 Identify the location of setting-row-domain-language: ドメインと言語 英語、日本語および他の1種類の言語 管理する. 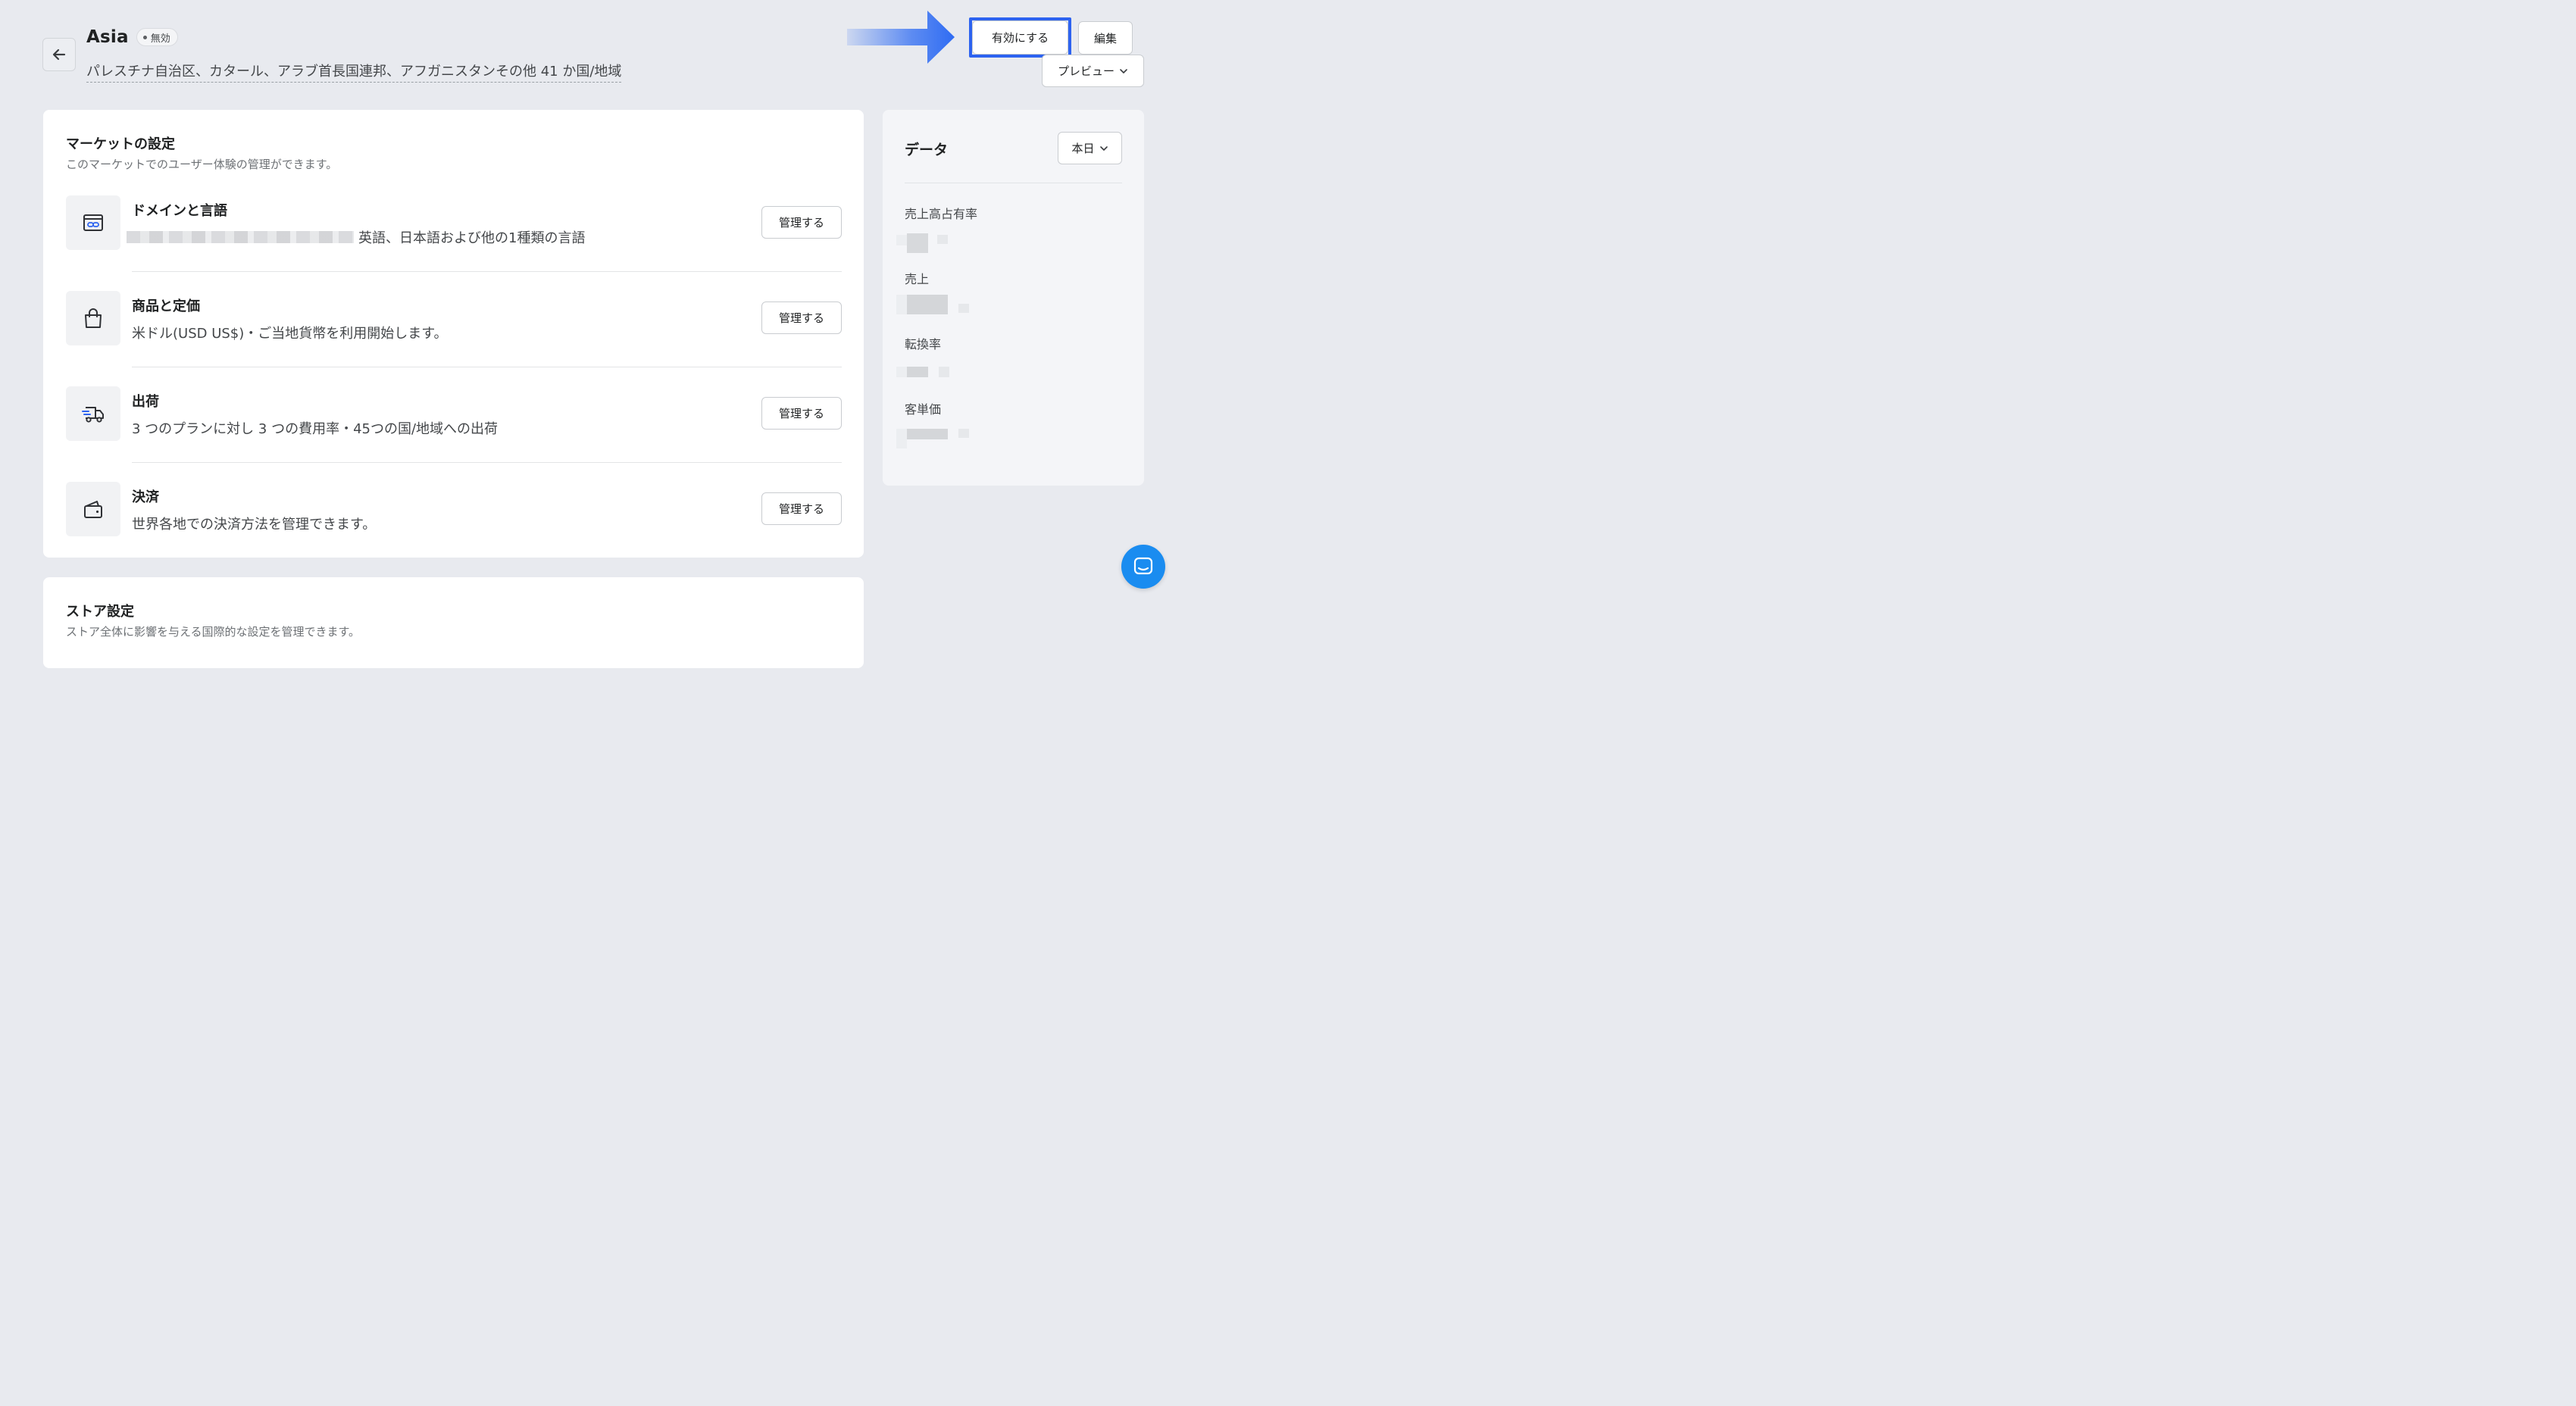
(454, 222).